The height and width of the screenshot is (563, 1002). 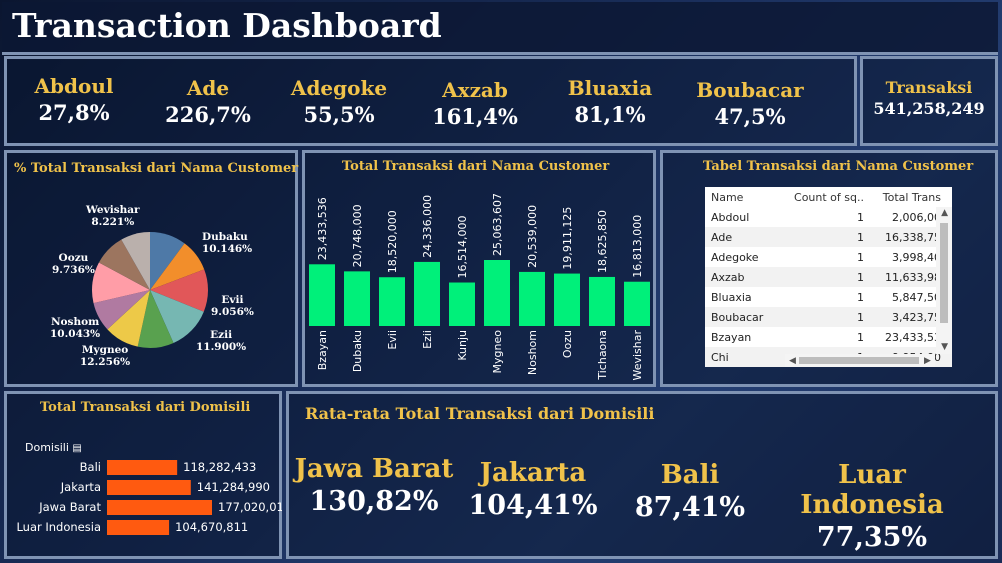 What do you see at coordinates (567, 238) in the screenshot?
I see `bar-value-label: 19,911,125` at bounding box center [567, 238].